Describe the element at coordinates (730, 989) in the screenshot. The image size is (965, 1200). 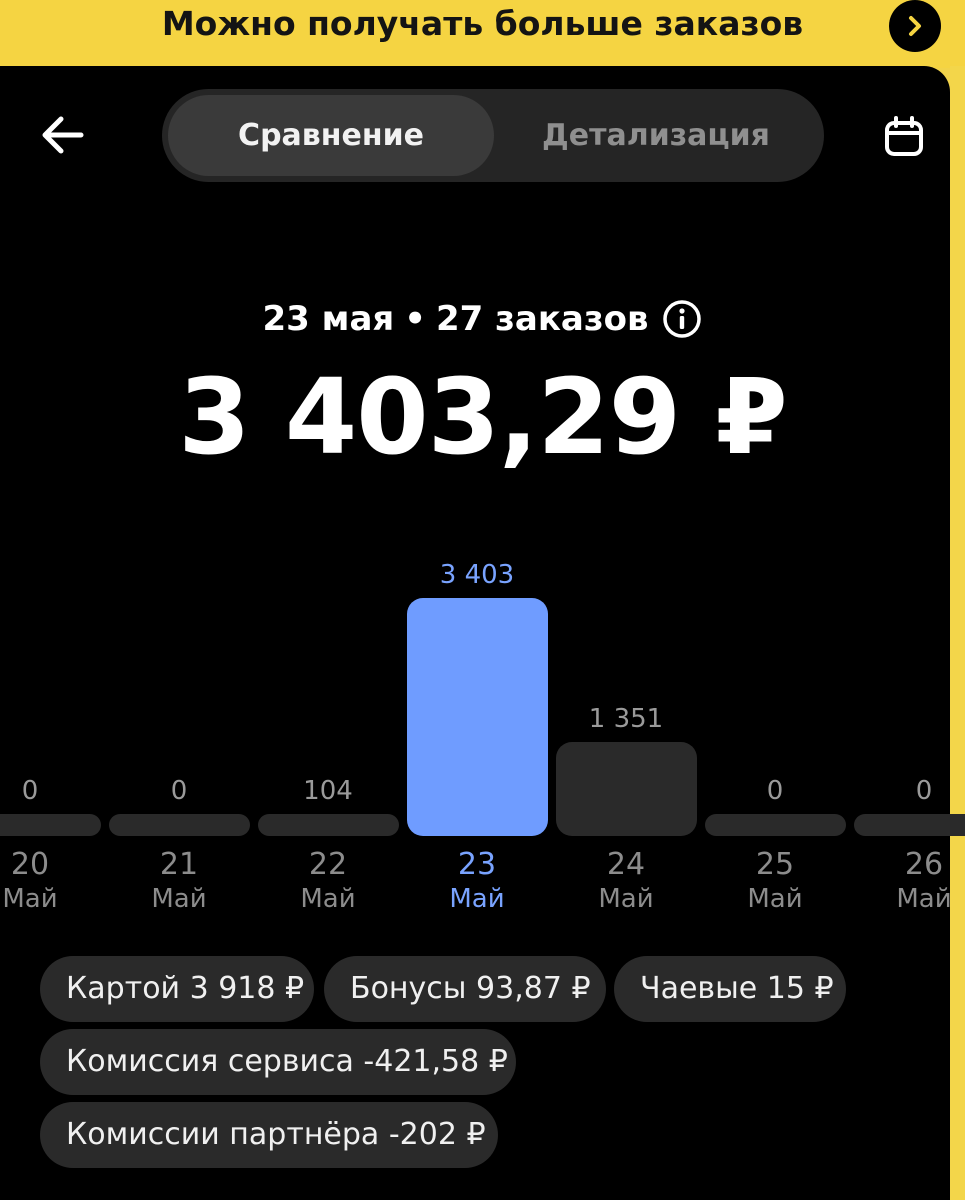
I see `breakdown-chip: Чаевые 15 ₽` at that location.